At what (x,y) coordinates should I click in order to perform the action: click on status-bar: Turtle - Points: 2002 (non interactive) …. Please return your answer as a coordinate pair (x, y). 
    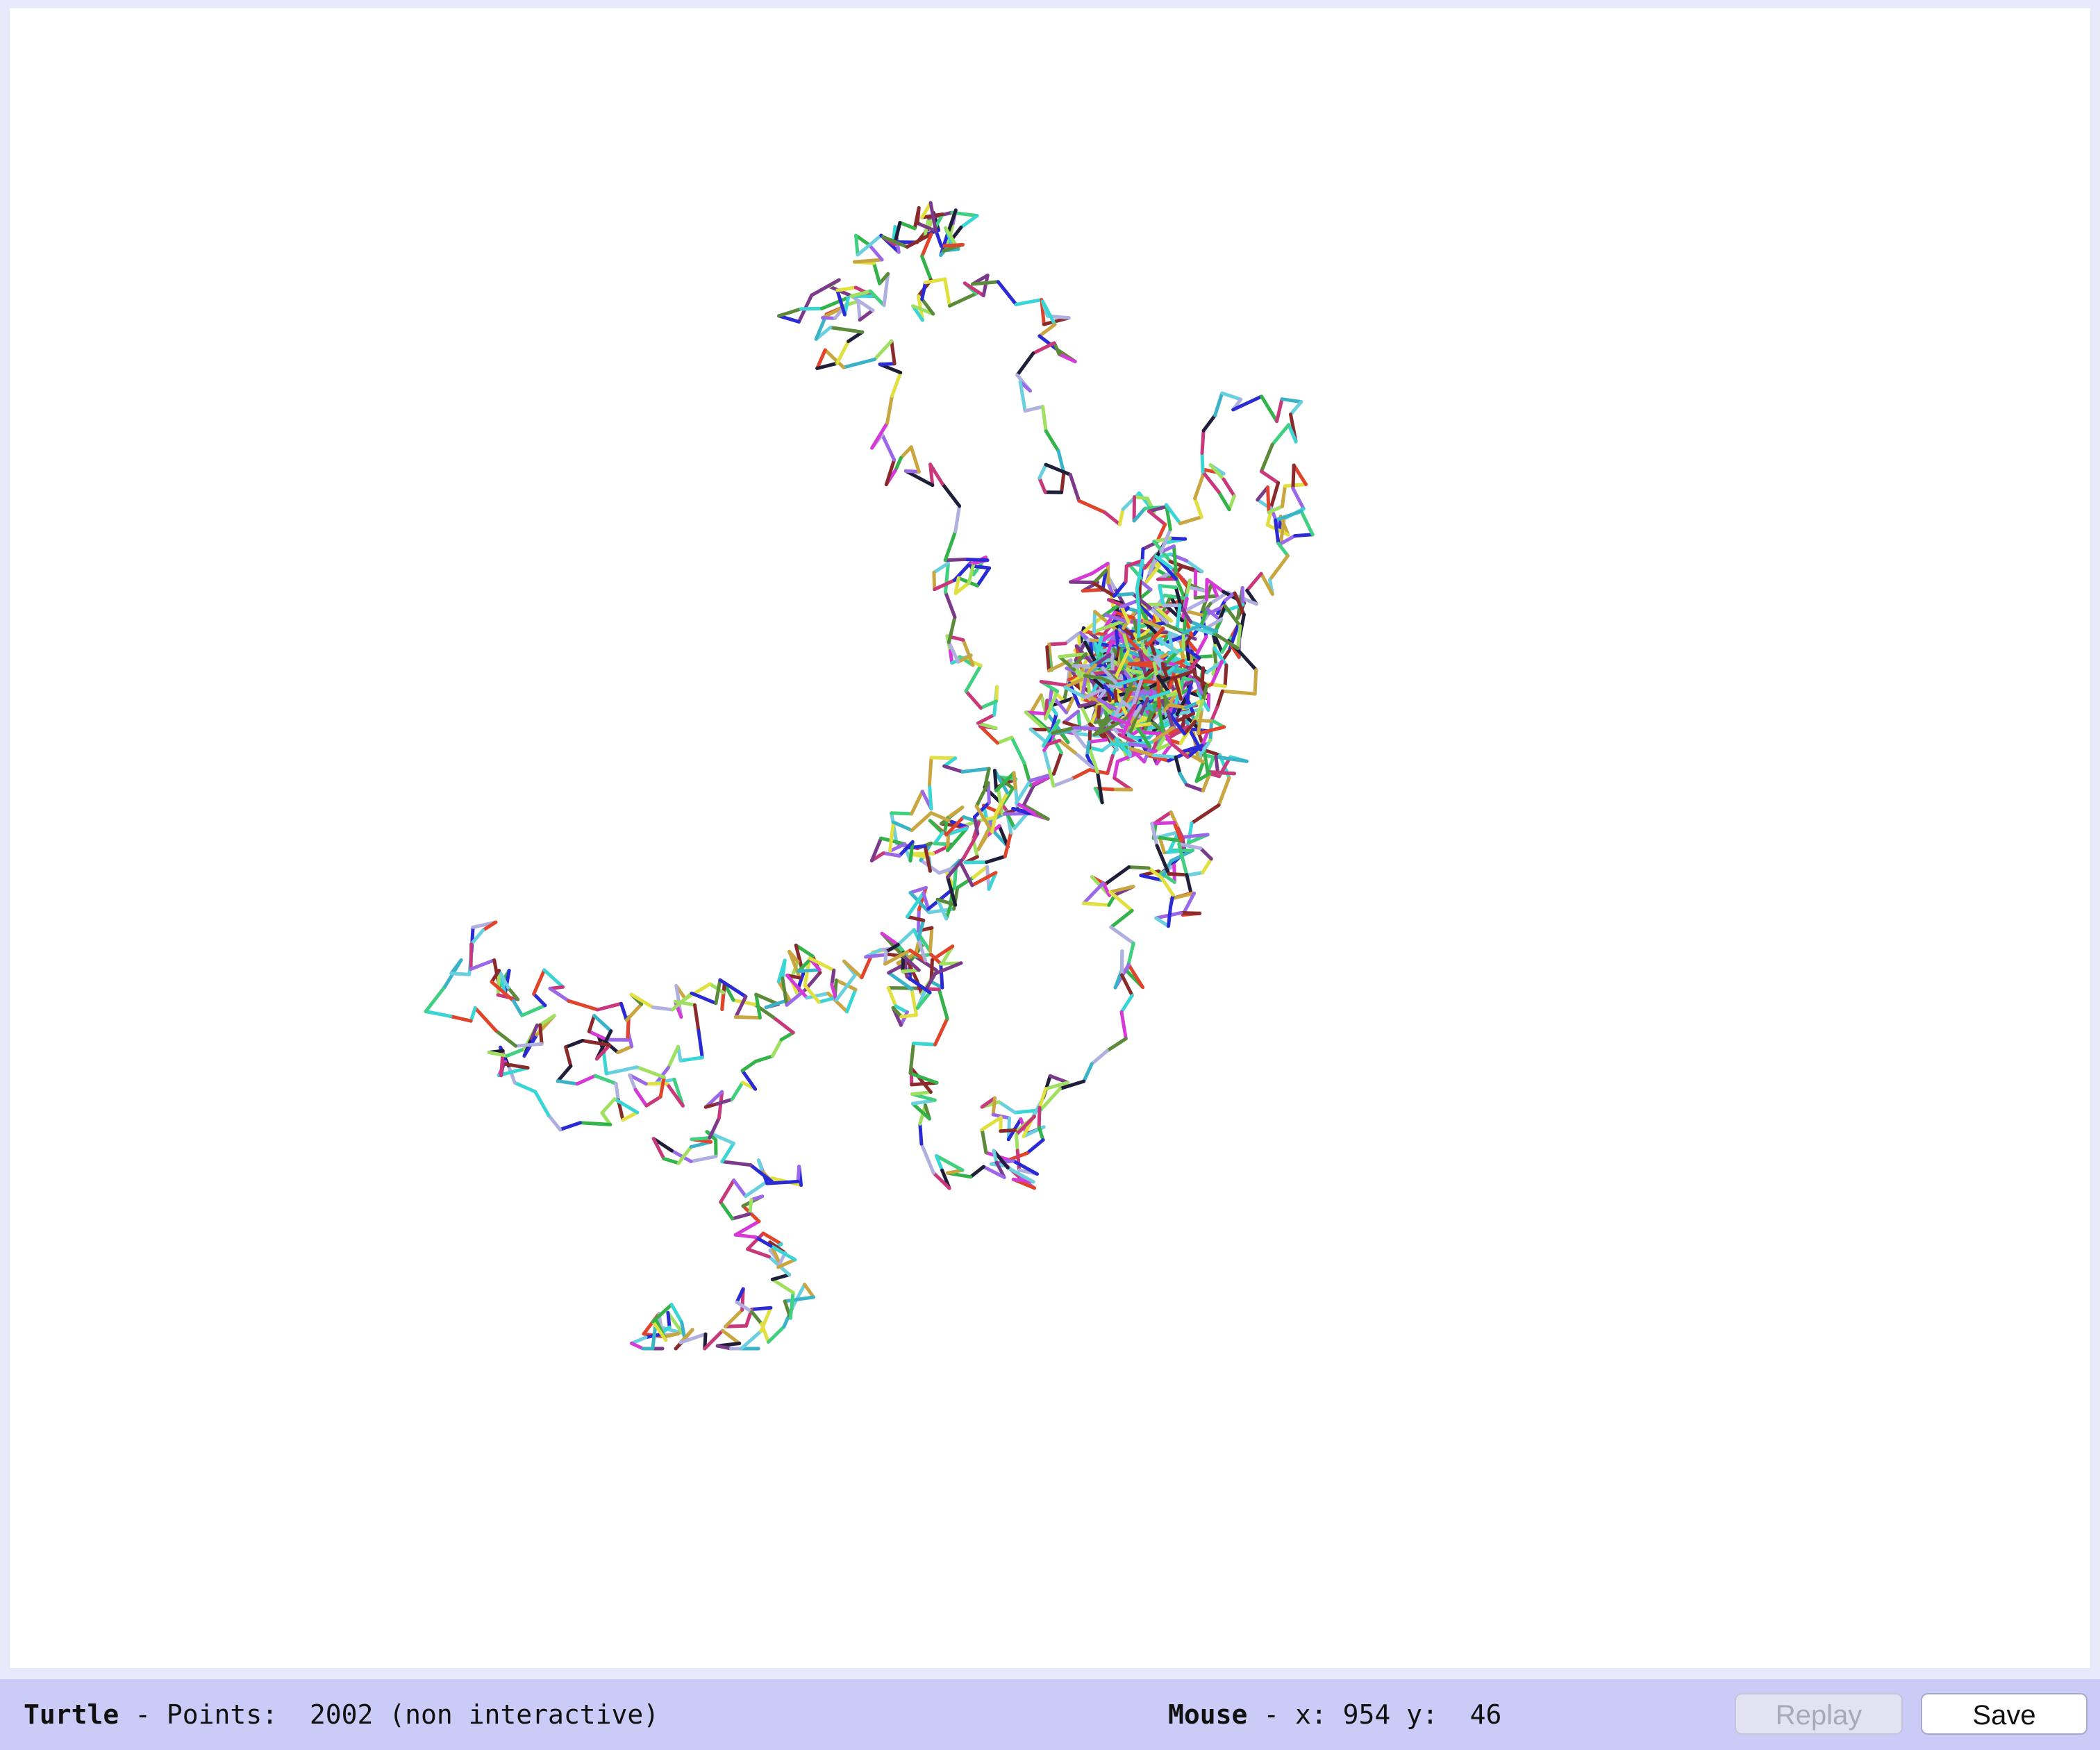
    Looking at the image, I should click on (1050, 1714).